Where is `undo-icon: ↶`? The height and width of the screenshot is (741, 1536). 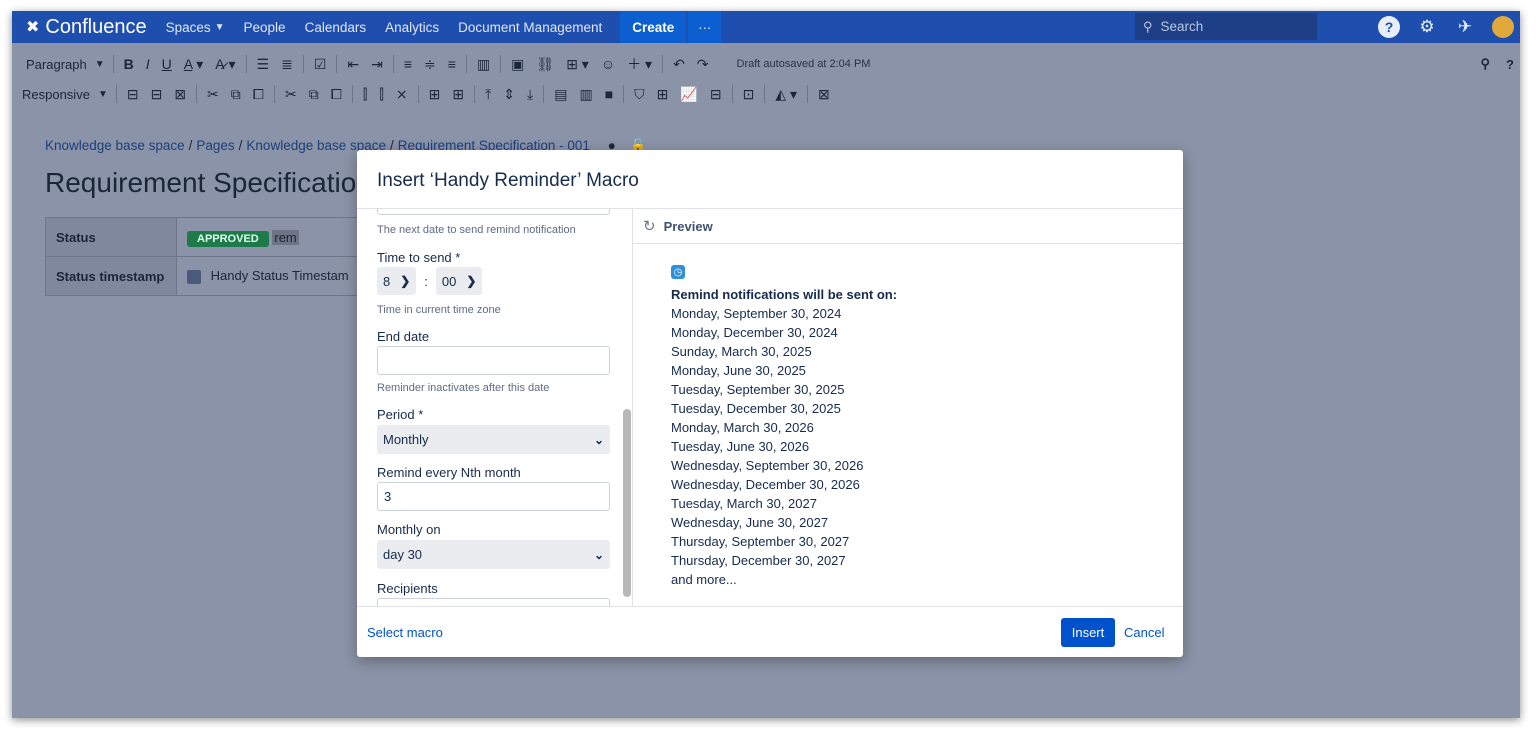
undo-icon: ↶ is located at coordinates (679, 64).